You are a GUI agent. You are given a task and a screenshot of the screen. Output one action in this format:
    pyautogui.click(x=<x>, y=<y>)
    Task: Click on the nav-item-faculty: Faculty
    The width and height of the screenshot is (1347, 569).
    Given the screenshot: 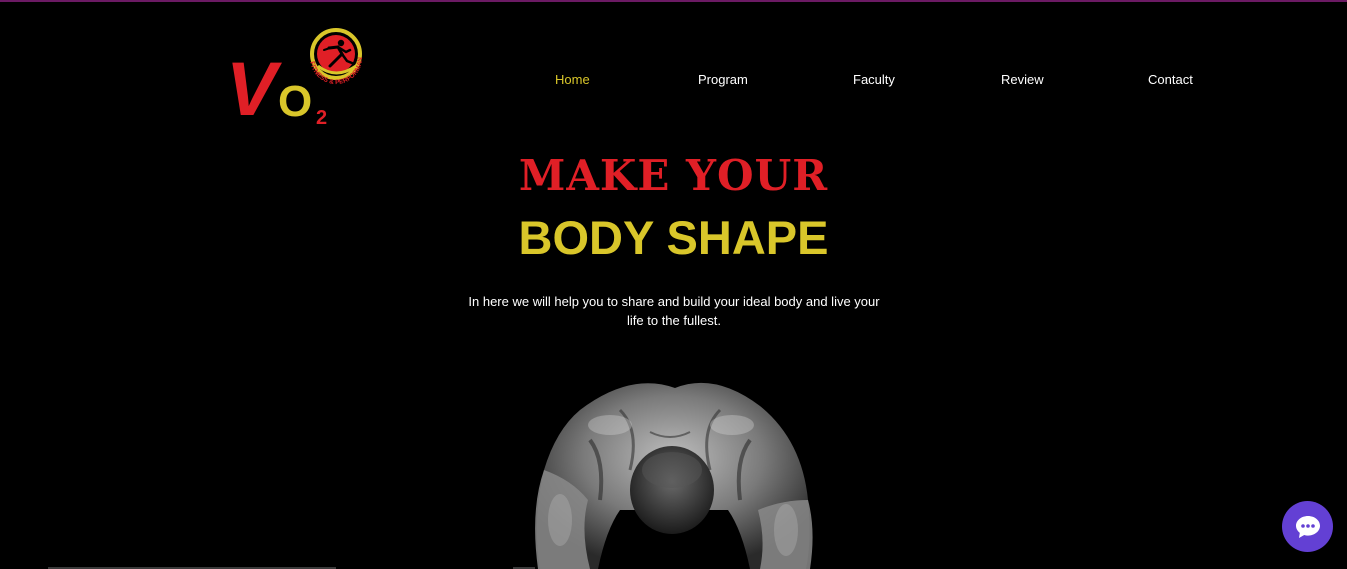 What is the action you would take?
    pyautogui.click(x=874, y=79)
    